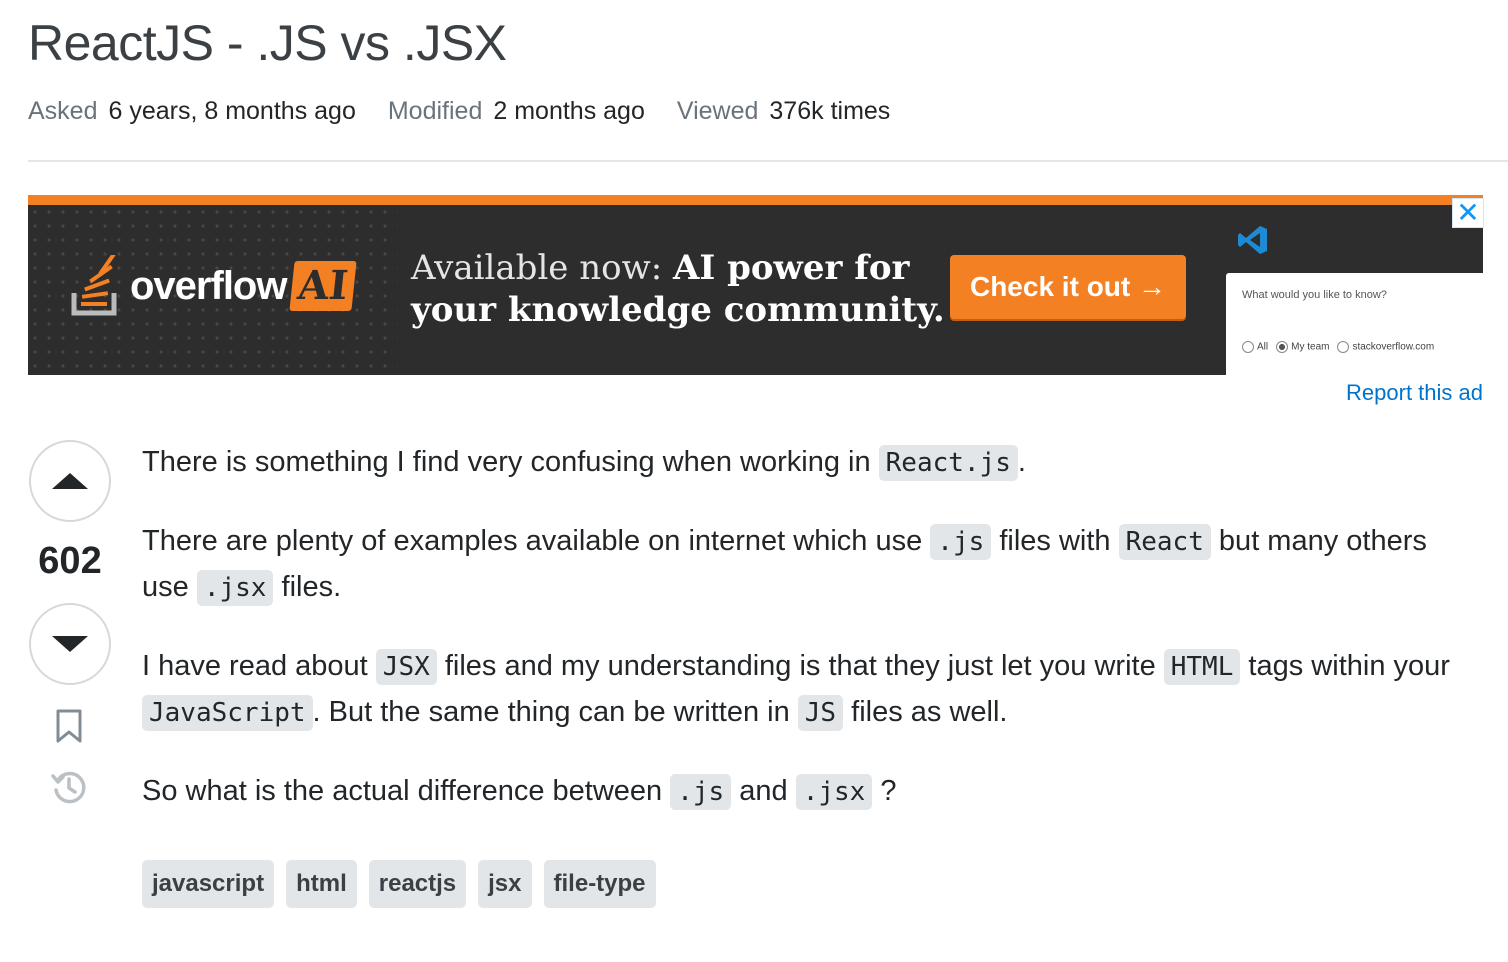 This screenshot has width=1508, height=962. Describe the element at coordinates (227, 713) in the screenshot. I see `inline-code: JavaScript` at that location.